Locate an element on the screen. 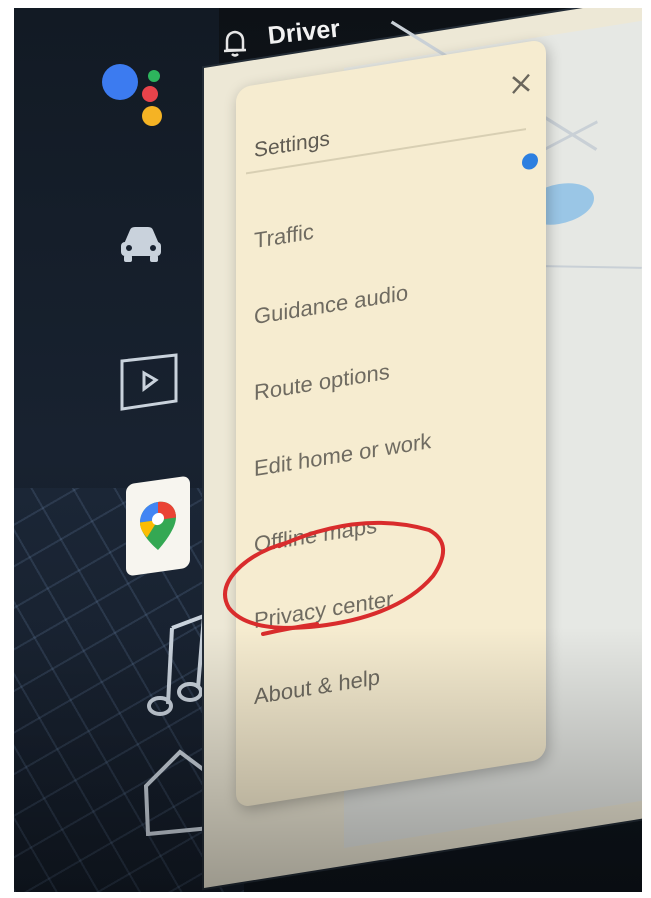 Image resolution: width=651 pixels, height=898 pixels. google-maps-app-tile is located at coordinates (158, 526).